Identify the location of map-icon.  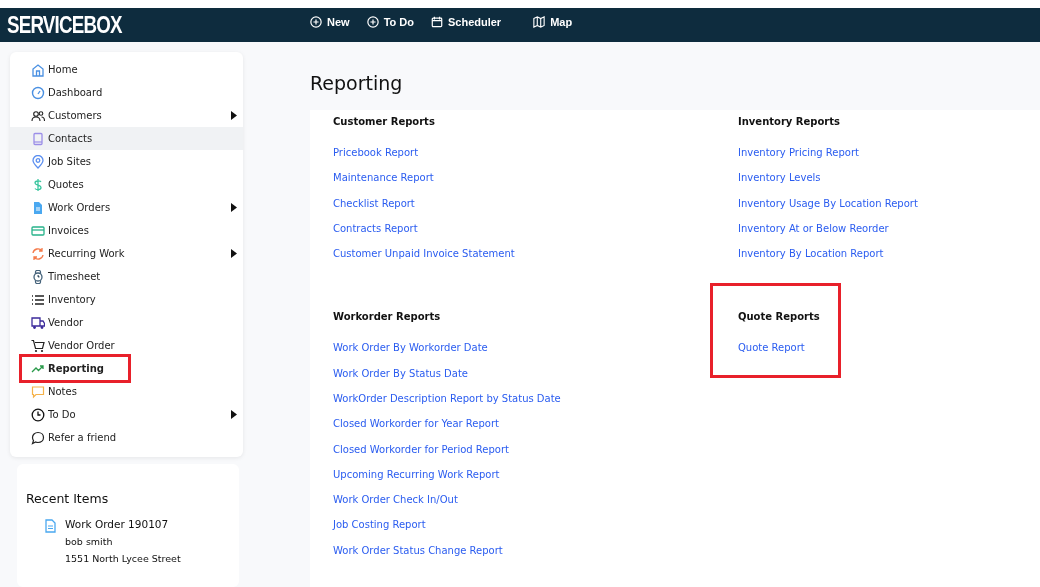
(539, 22).